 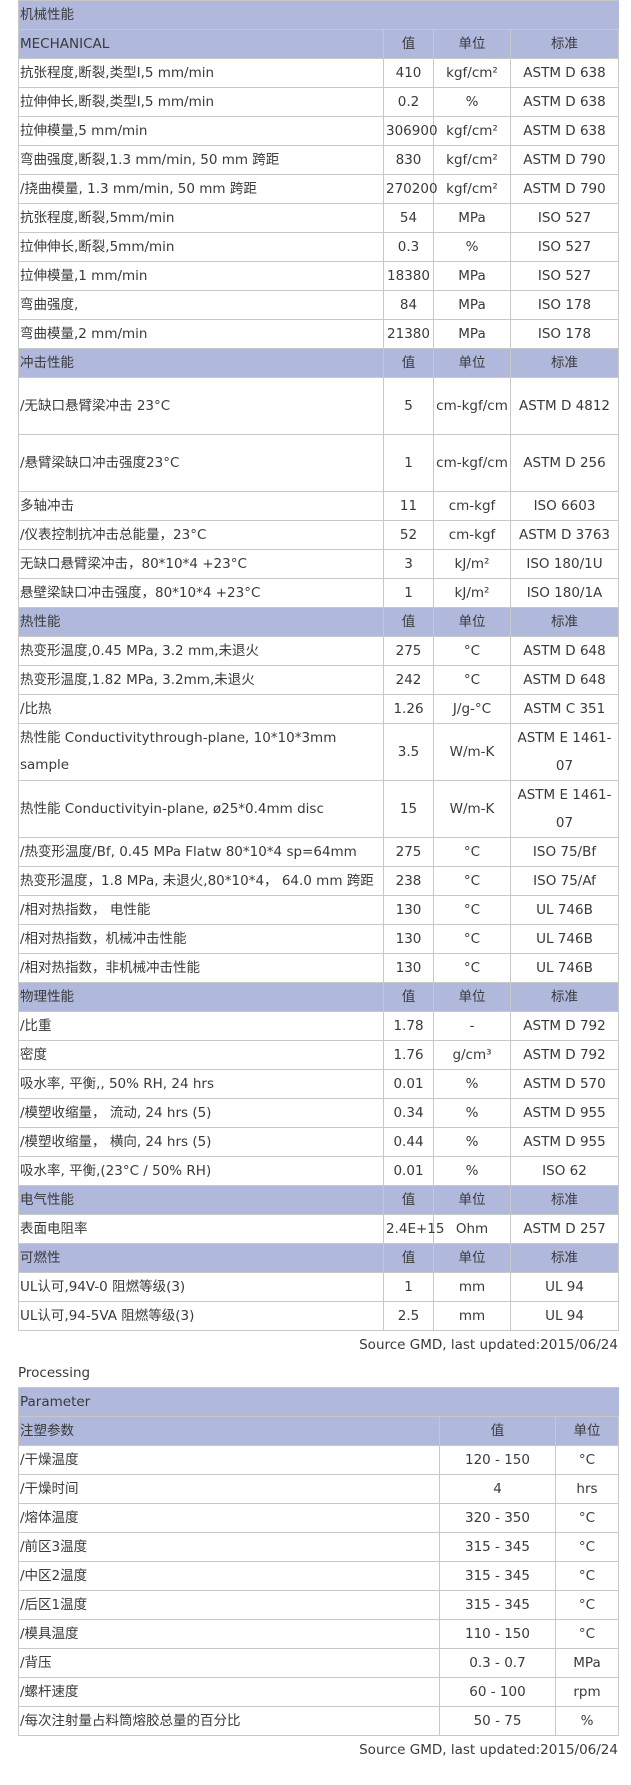 I want to click on table-row: 密度 1.76 g/cm³ ASTM D 792, so click(x=318, y=1055).